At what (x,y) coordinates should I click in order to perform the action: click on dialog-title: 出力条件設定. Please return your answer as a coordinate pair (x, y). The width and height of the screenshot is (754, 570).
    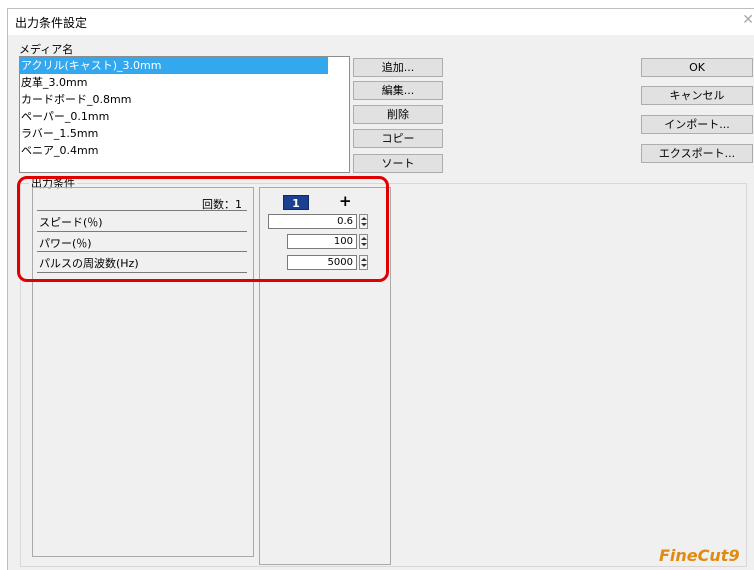
    Looking at the image, I should click on (51, 23).